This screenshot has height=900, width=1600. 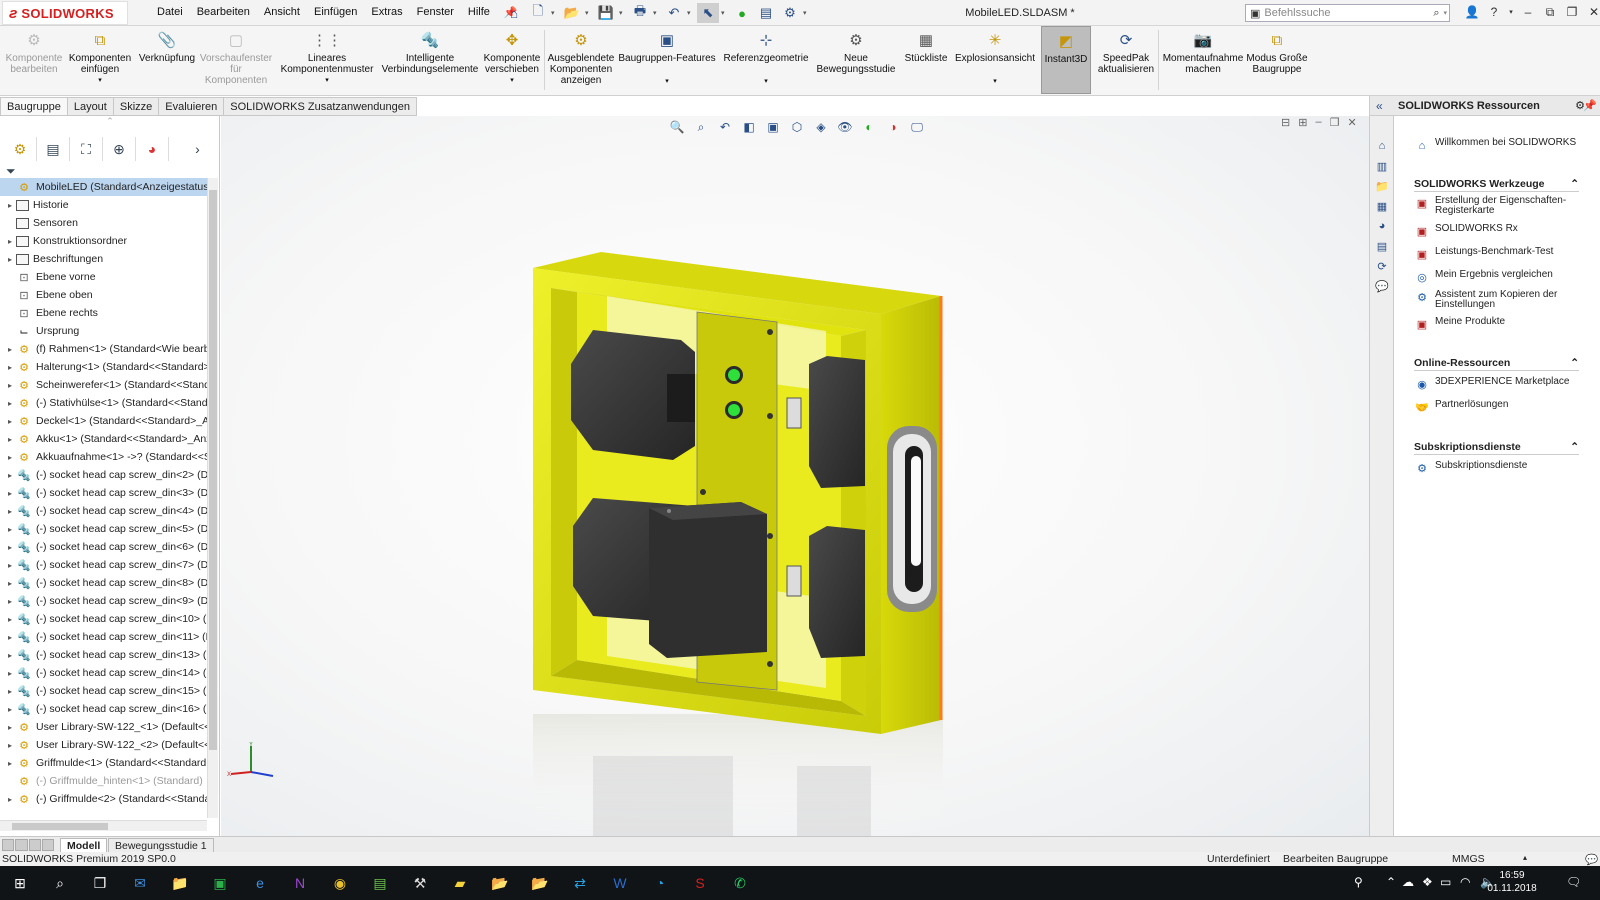 What do you see at coordinates (420, 883) in the screenshot?
I see `tool-app-icon: ⚒` at bounding box center [420, 883].